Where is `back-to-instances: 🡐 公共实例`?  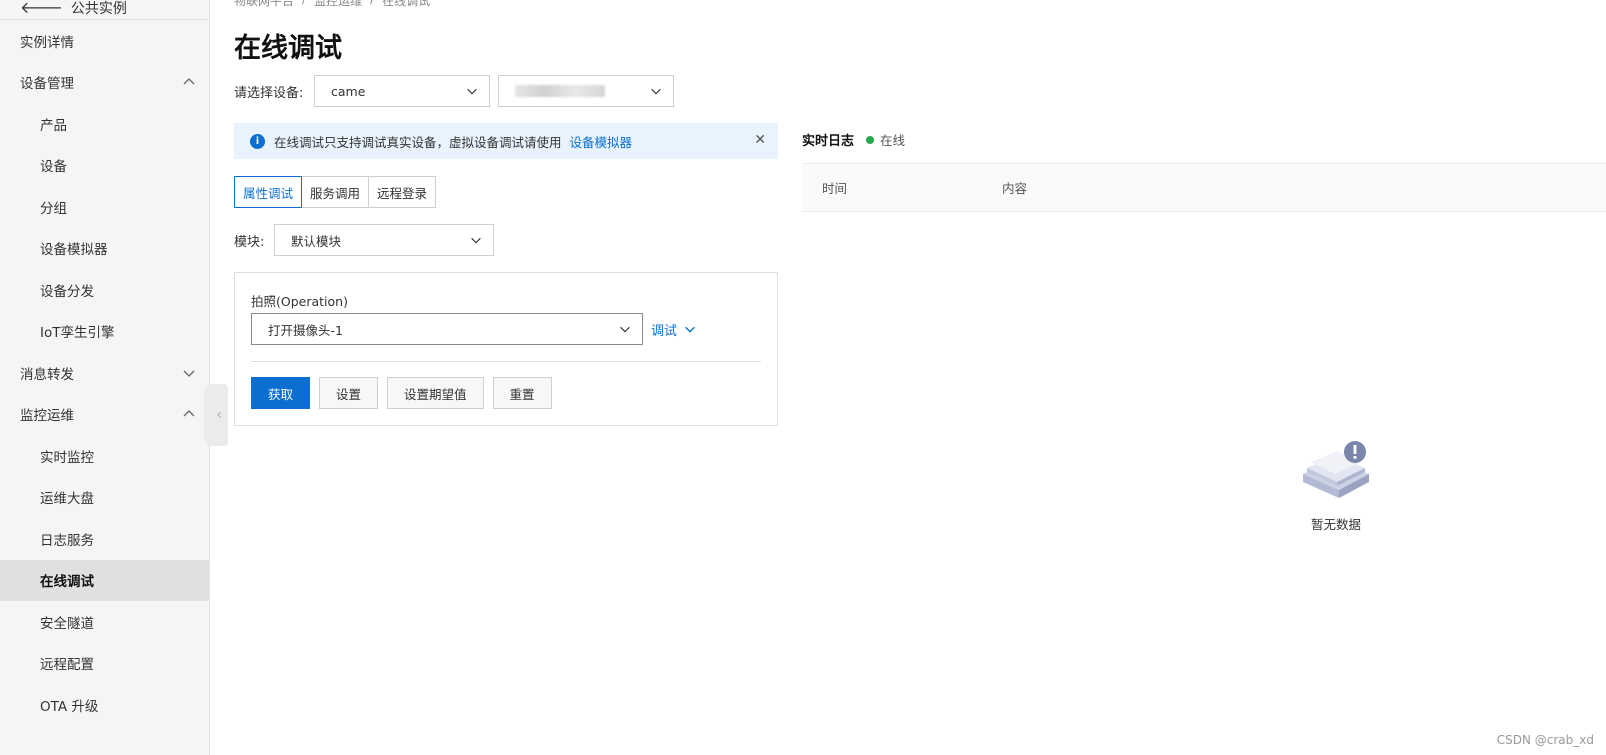 back-to-instances: 🡐 公共实例 is located at coordinates (104, 10).